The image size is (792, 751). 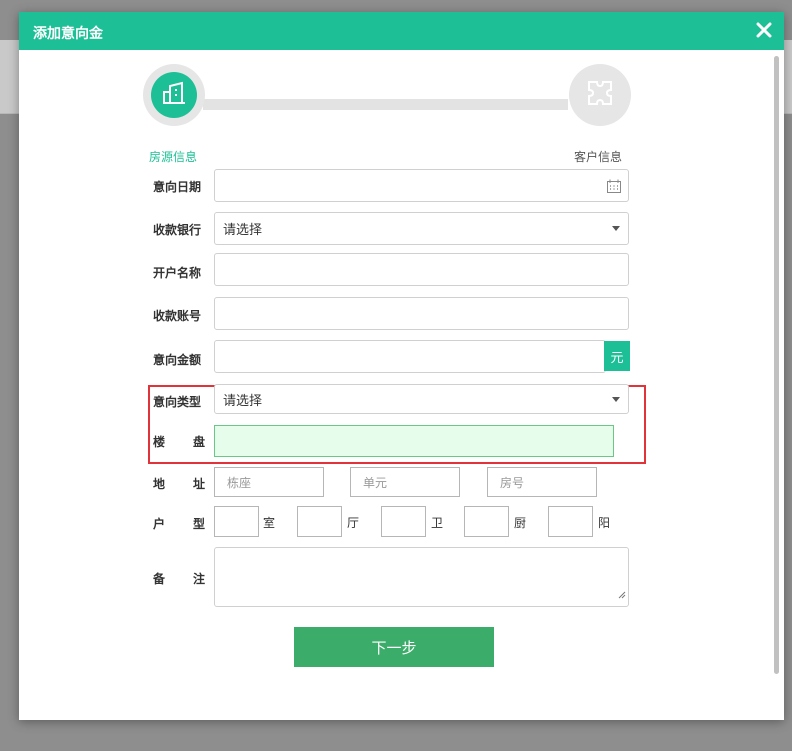 I want to click on currency-unit-badge: 元, so click(x=617, y=356).